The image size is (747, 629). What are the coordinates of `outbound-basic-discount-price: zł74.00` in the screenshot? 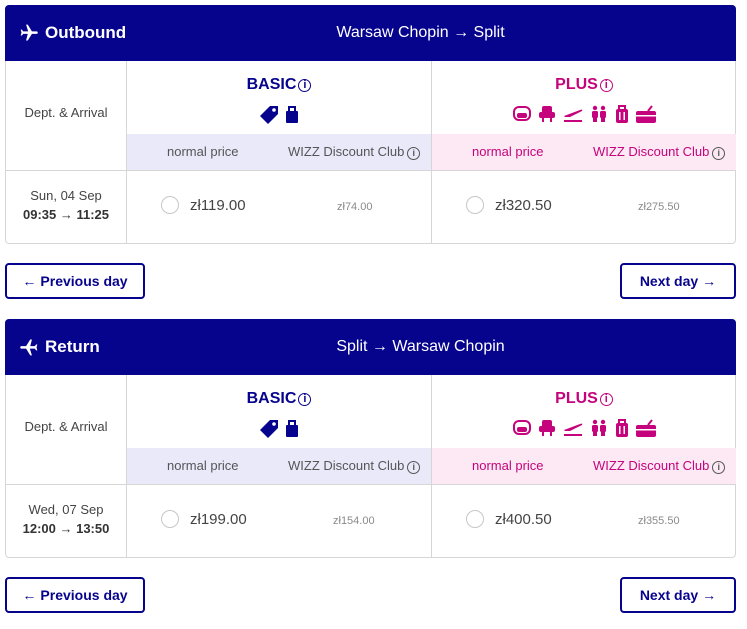 It's located at (355, 207).